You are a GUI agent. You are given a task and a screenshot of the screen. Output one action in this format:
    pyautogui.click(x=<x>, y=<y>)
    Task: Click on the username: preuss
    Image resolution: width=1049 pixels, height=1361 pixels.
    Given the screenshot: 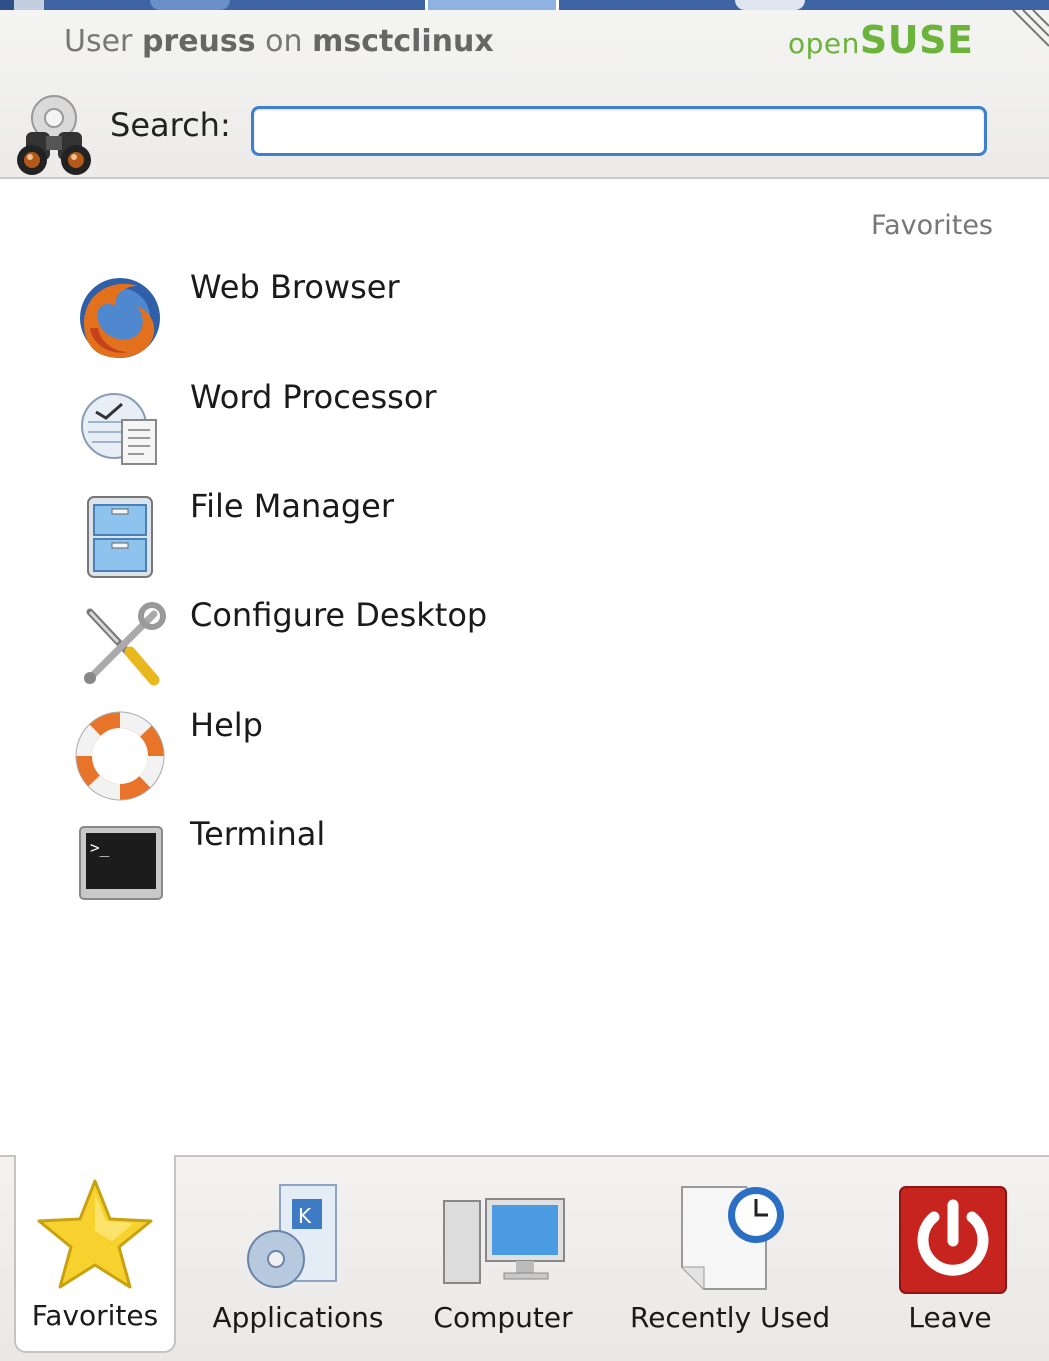 What is the action you would take?
    pyautogui.click(x=198, y=41)
    